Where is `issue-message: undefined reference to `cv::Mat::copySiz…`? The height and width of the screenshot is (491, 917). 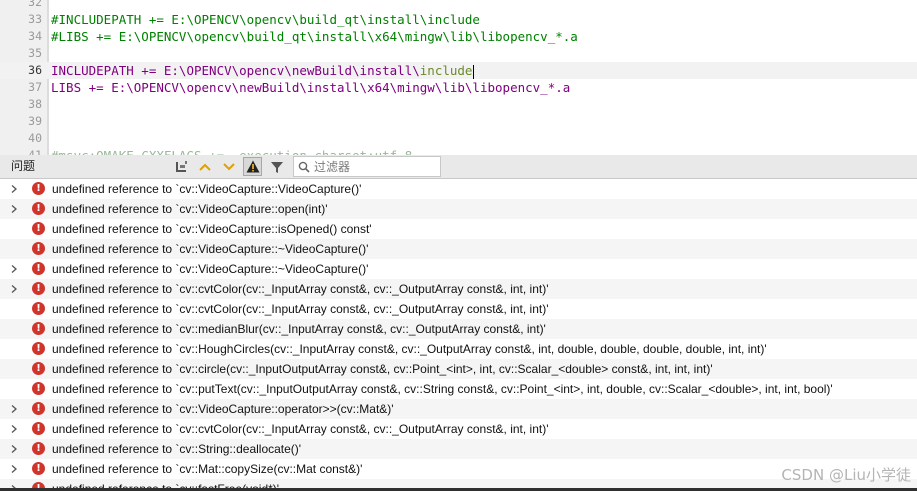 issue-message: undefined reference to `cv::Mat::copySiz… is located at coordinates (207, 469).